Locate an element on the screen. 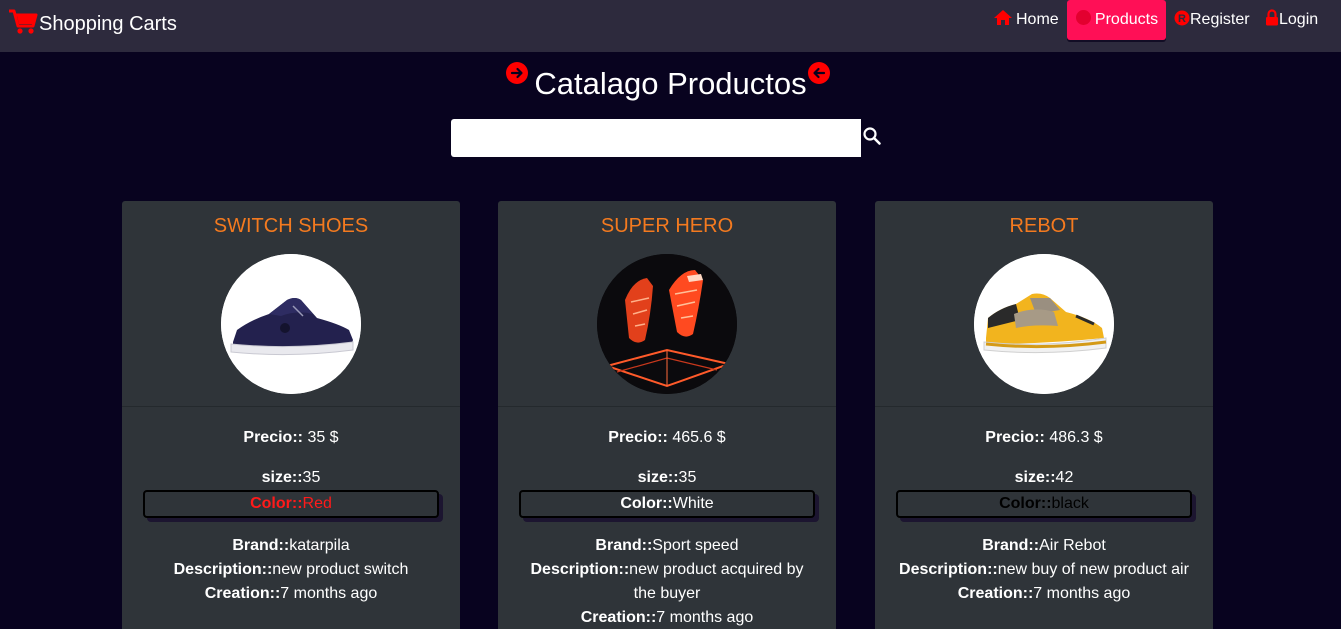 This screenshot has width=1341, height=629. products-icon is located at coordinates (1083, 20).